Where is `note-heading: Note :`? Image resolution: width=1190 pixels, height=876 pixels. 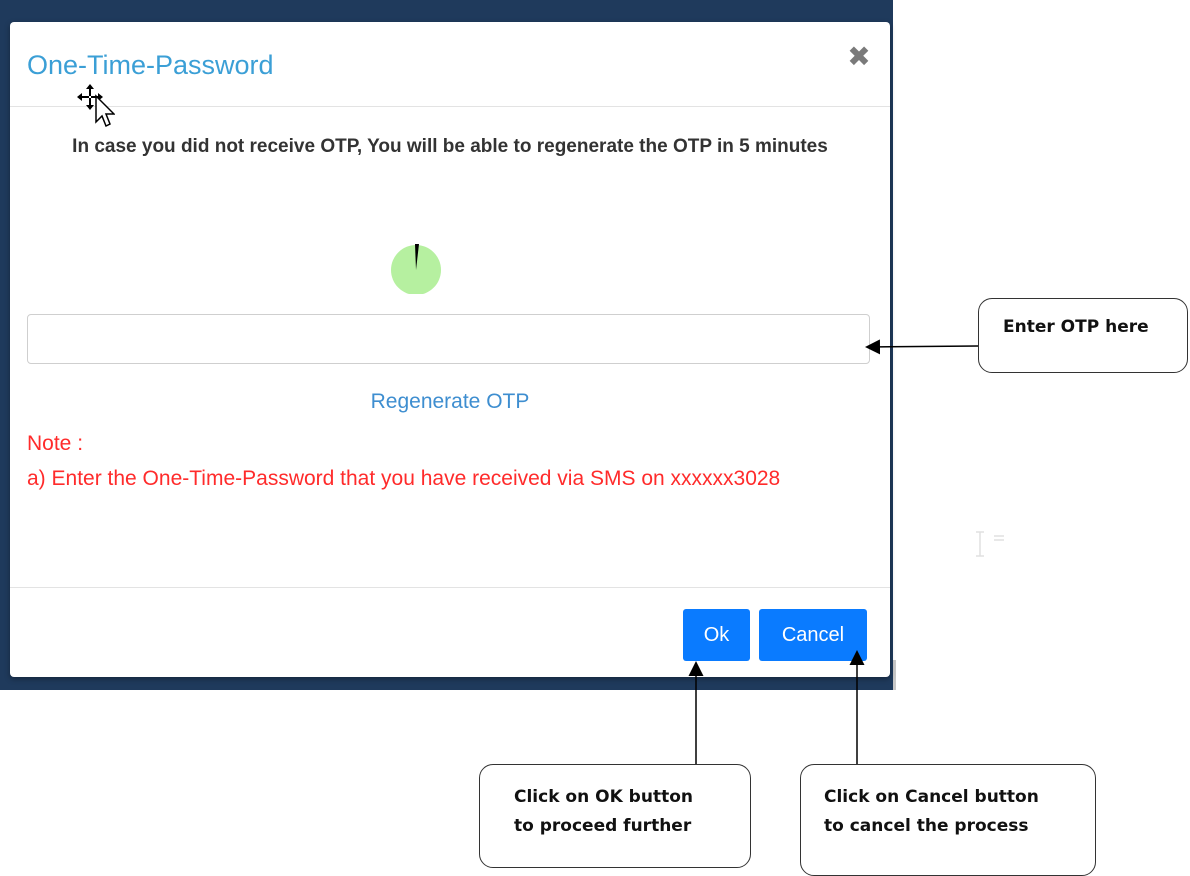 note-heading: Note : is located at coordinates (55, 443).